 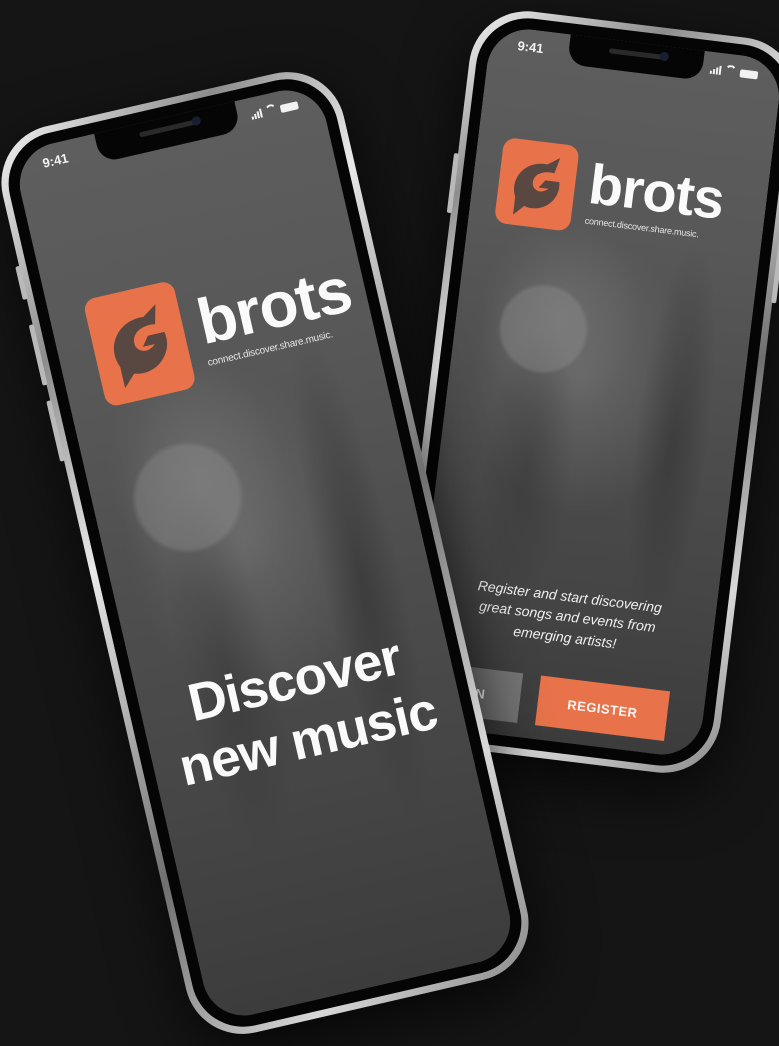 What do you see at coordinates (731, 71) in the screenshot?
I see `wifi-icon` at bounding box center [731, 71].